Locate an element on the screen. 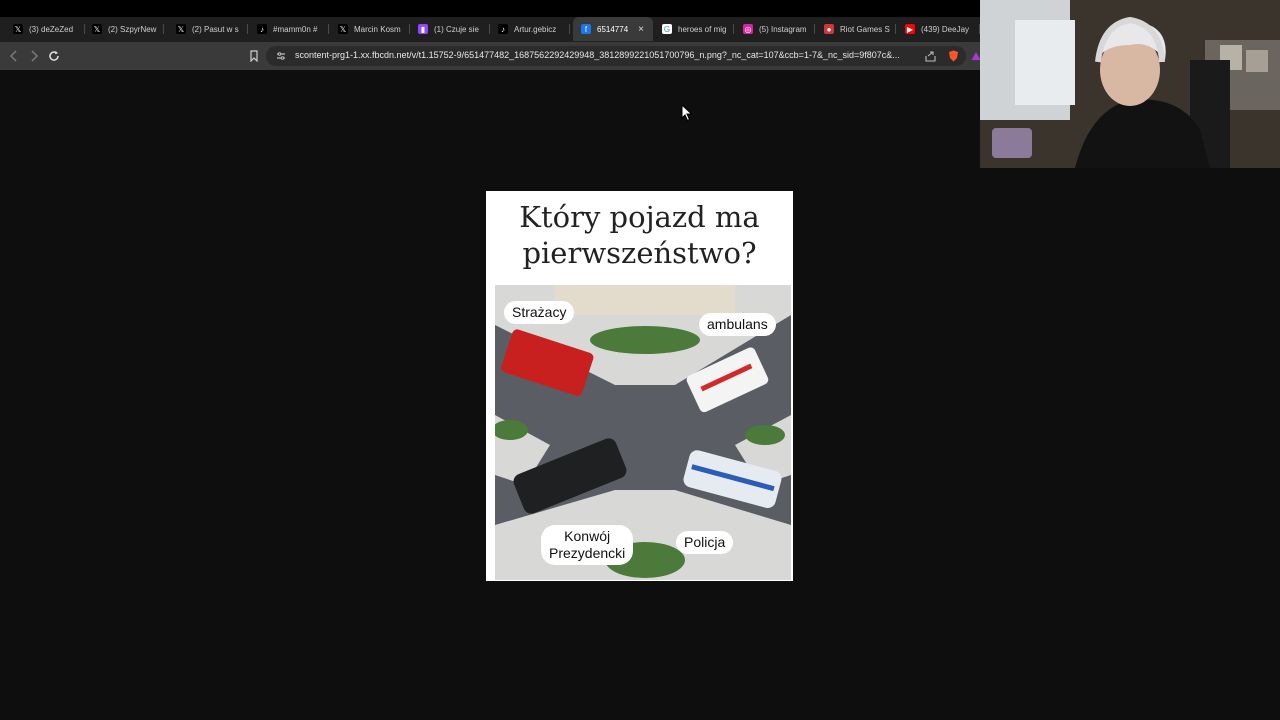 Image resolution: width=1280 pixels, height=720 pixels. tab-5: 𝕏 Marcin Kosm is located at coordinates (370, 29).